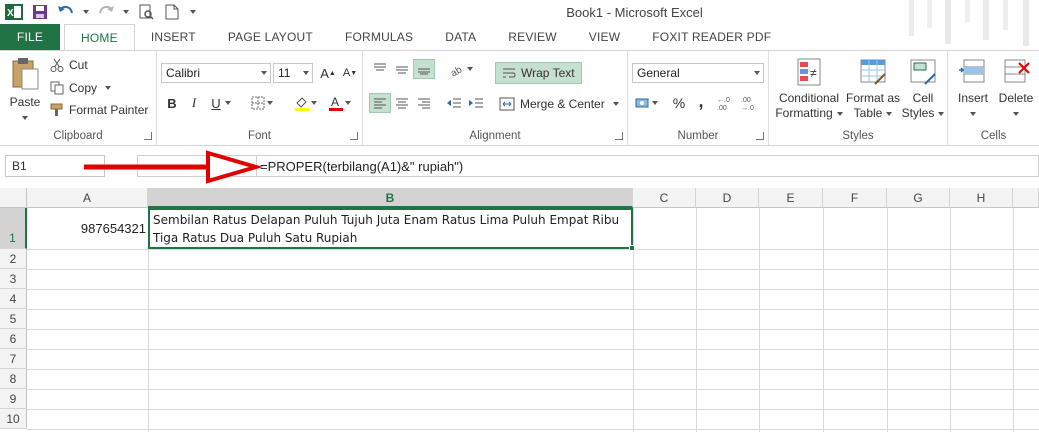  What do you see at coordinates (216, 73) in the screenshot?
I see `font-name-select: Calibri` at bounding box center [216, 73].